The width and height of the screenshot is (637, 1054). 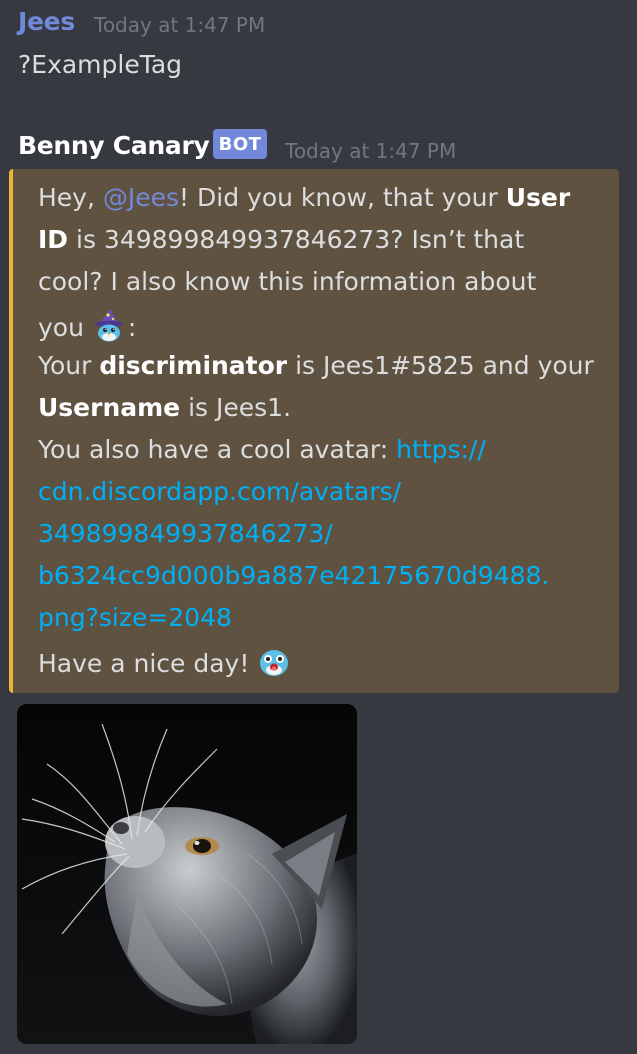 What do you see at coordinates (141, 197) in the screenshot?
I see `user-mention: @Jees` at bounding box center [141, 197].